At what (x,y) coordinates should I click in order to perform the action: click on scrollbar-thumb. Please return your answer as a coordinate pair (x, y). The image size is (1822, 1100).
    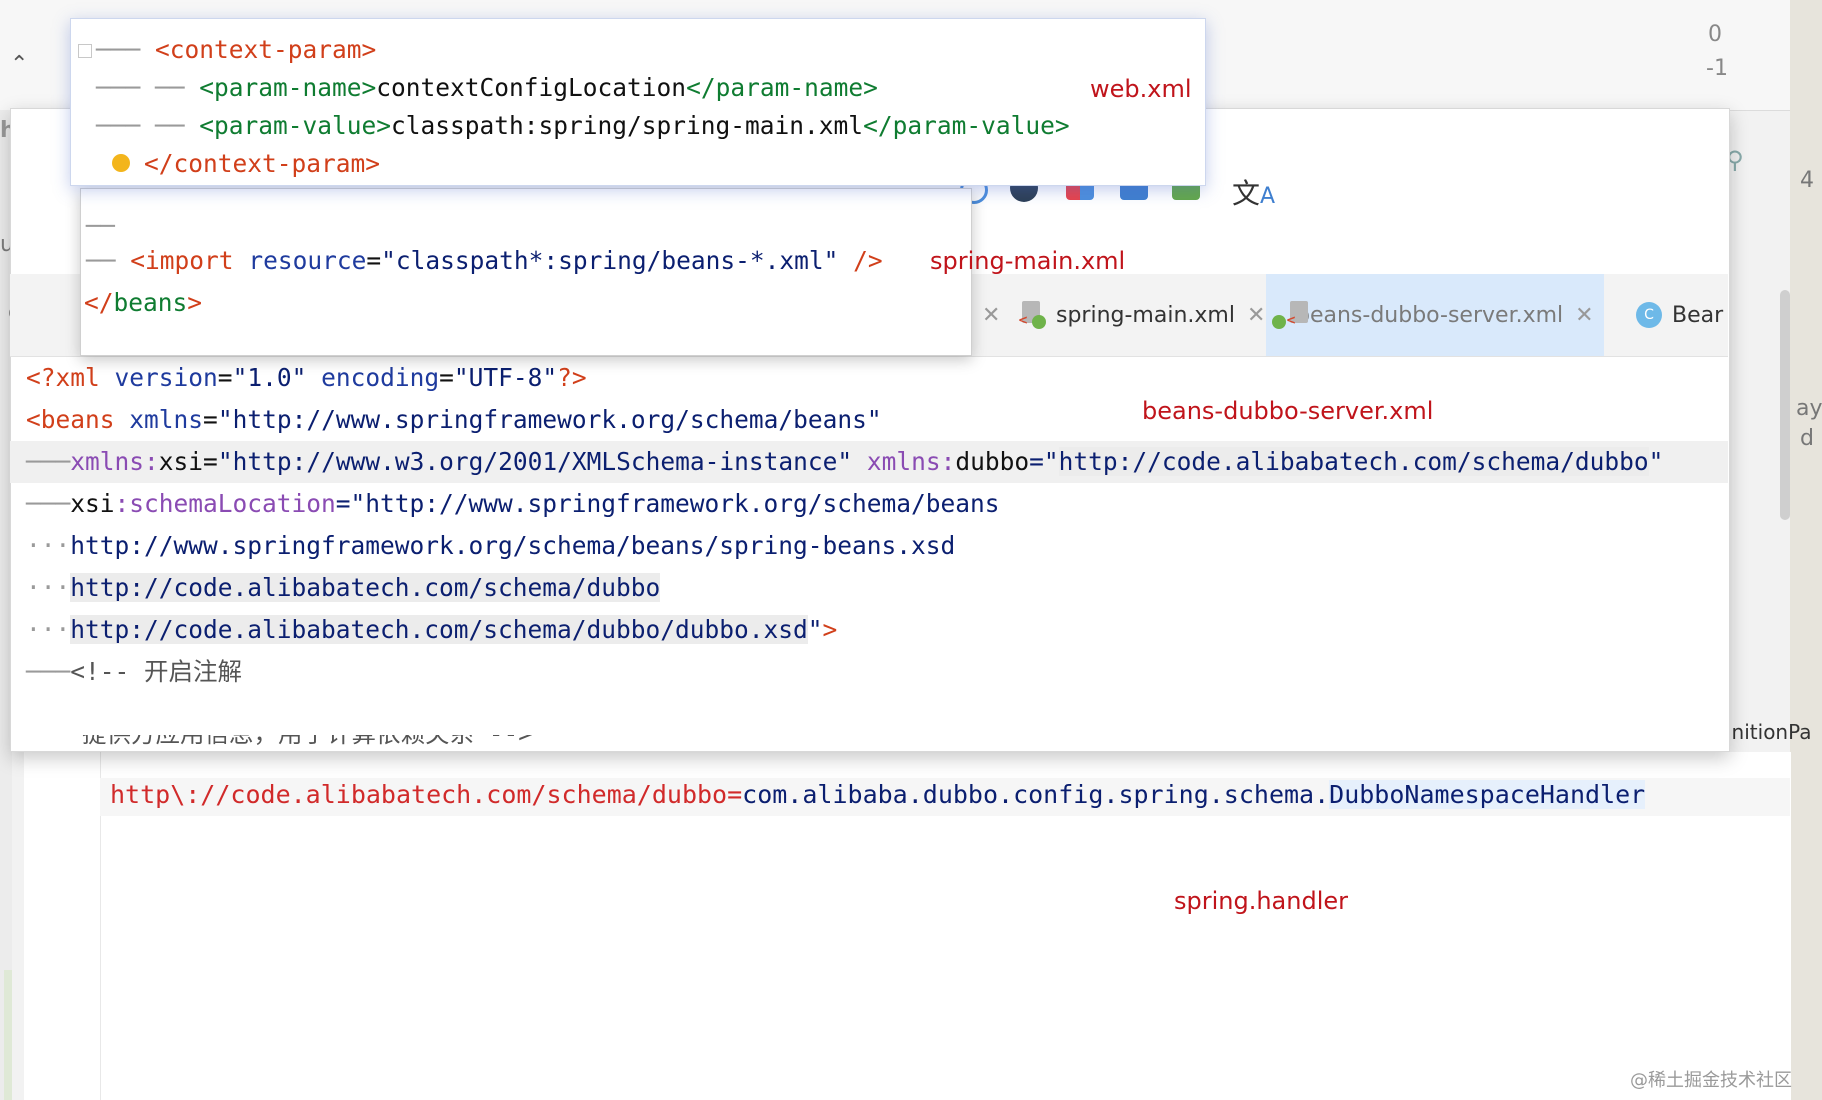
    Looking at the image, I should click on (1785, 405).